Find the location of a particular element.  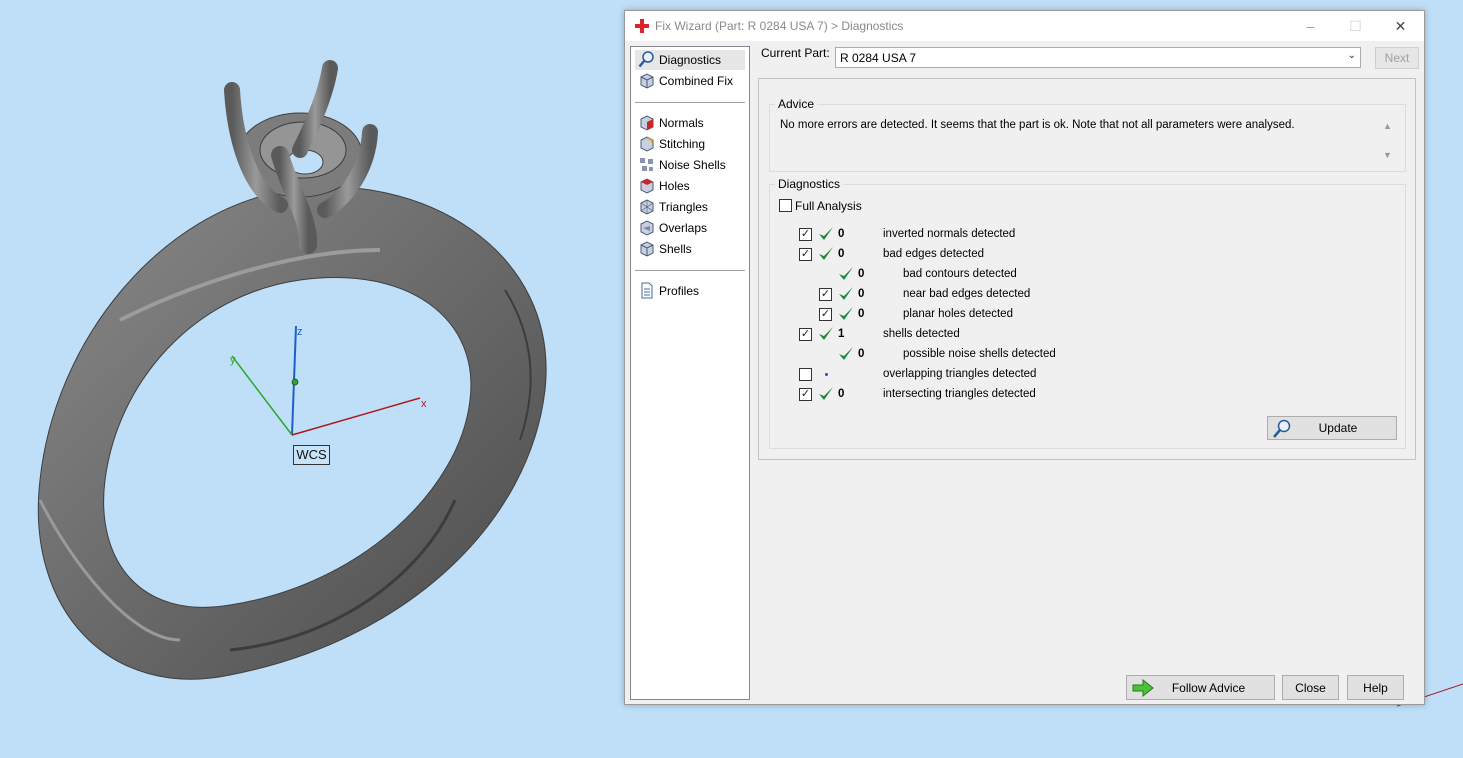

nav-item-label: Shells is located at coordinates (675, 249).